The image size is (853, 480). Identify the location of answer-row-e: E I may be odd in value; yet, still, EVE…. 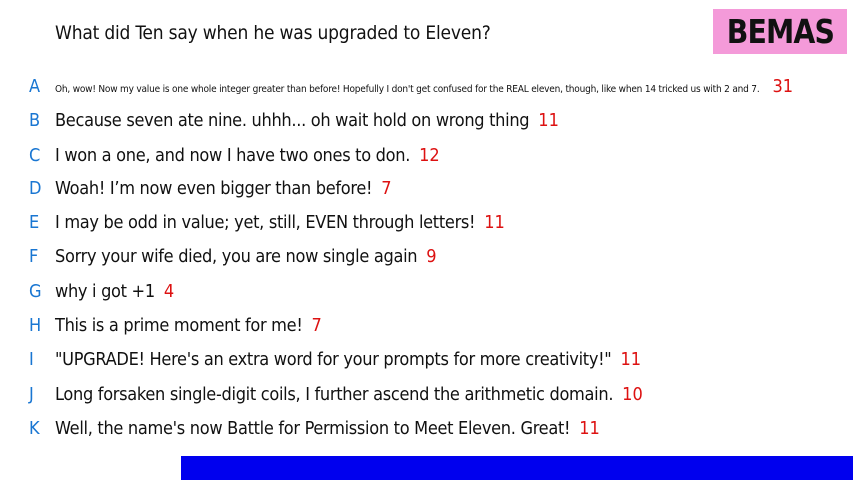
(426, 223).